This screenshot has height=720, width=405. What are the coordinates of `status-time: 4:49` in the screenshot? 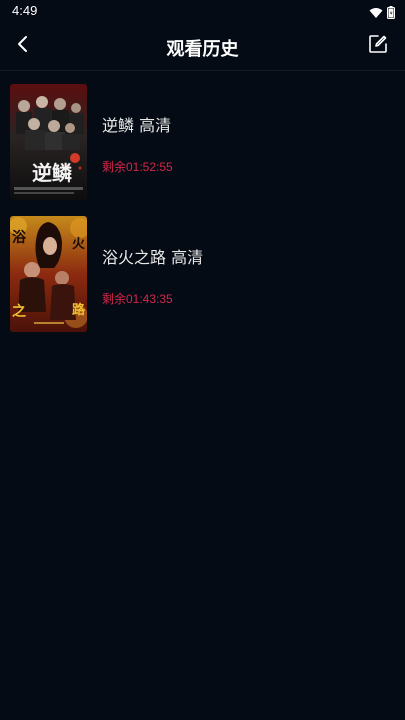 It's located at (25, 10).